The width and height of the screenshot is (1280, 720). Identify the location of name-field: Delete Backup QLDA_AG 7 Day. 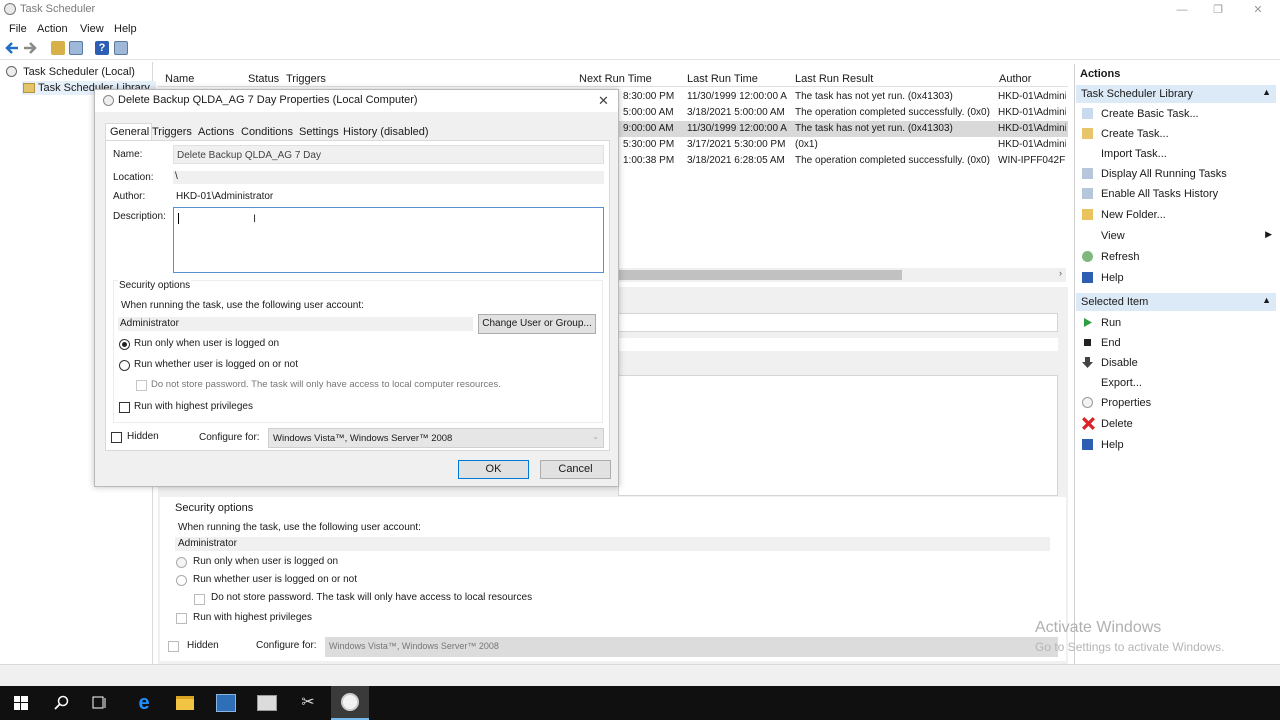
(388, 154).